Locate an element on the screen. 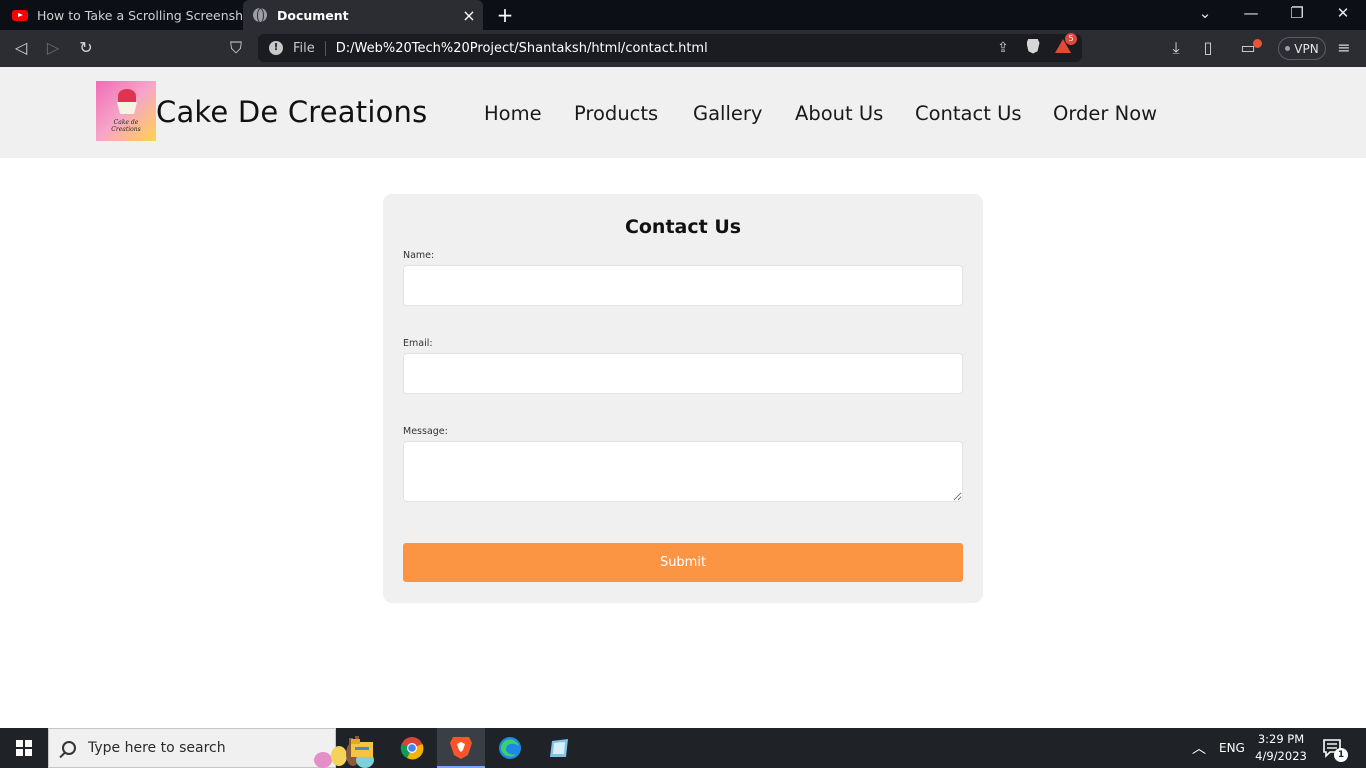 Image resolution: width=1366 pixels, height=768 pixels. logo-image: Cake de Creations is located at coordinates (126, 111).